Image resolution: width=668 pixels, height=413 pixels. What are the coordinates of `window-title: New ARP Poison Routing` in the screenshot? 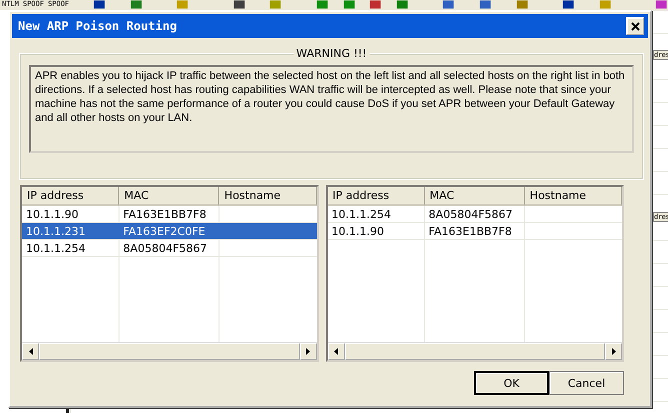 It's located at (97, 26).